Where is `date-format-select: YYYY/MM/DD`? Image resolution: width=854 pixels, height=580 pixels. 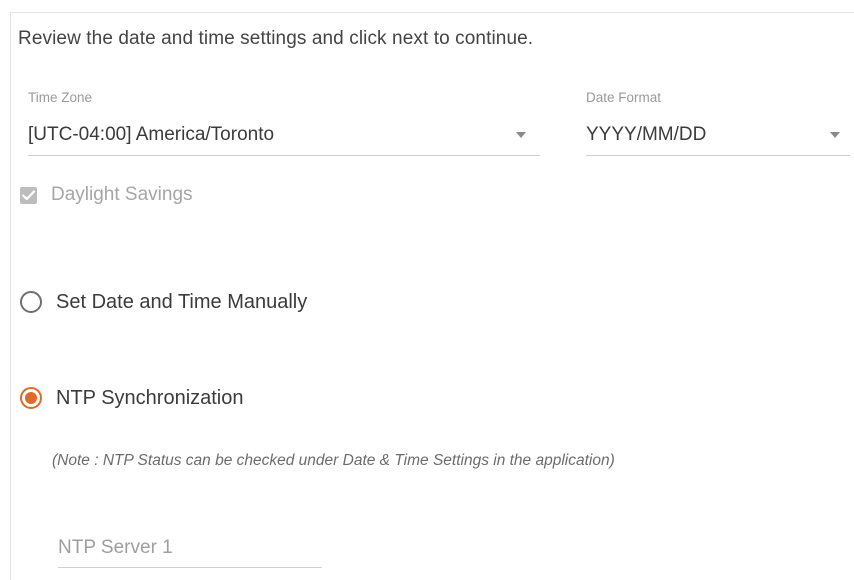
date-format-select: YYYY/MM/DD is located at coordinates (718, 136).